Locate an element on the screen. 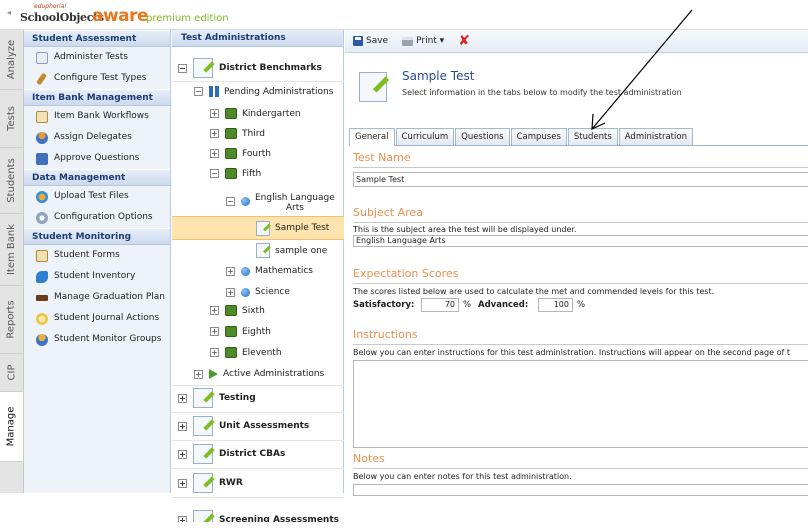  tree-node-eighth: + Eighth is located at coordinates (240, 331).